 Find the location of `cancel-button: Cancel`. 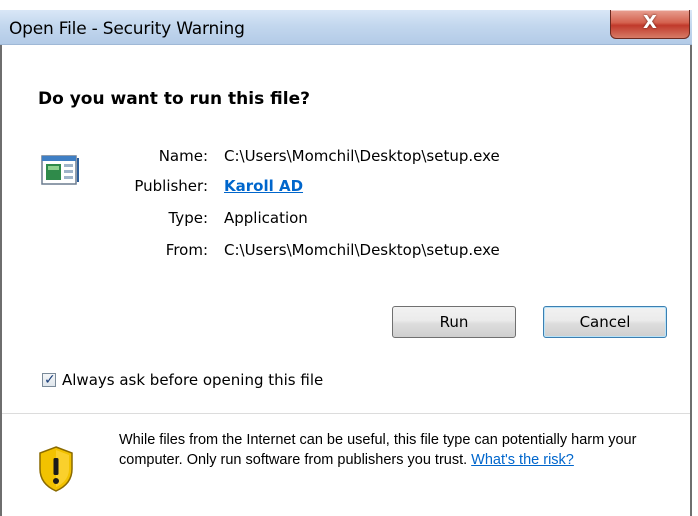

cancel-button: Cancel is located at coordinates (605, 322).